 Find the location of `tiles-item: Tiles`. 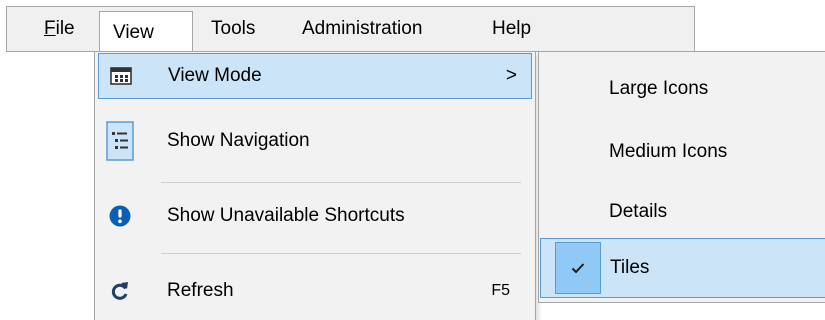

tiles-item: Tiles is located at coordinates (682, 268).